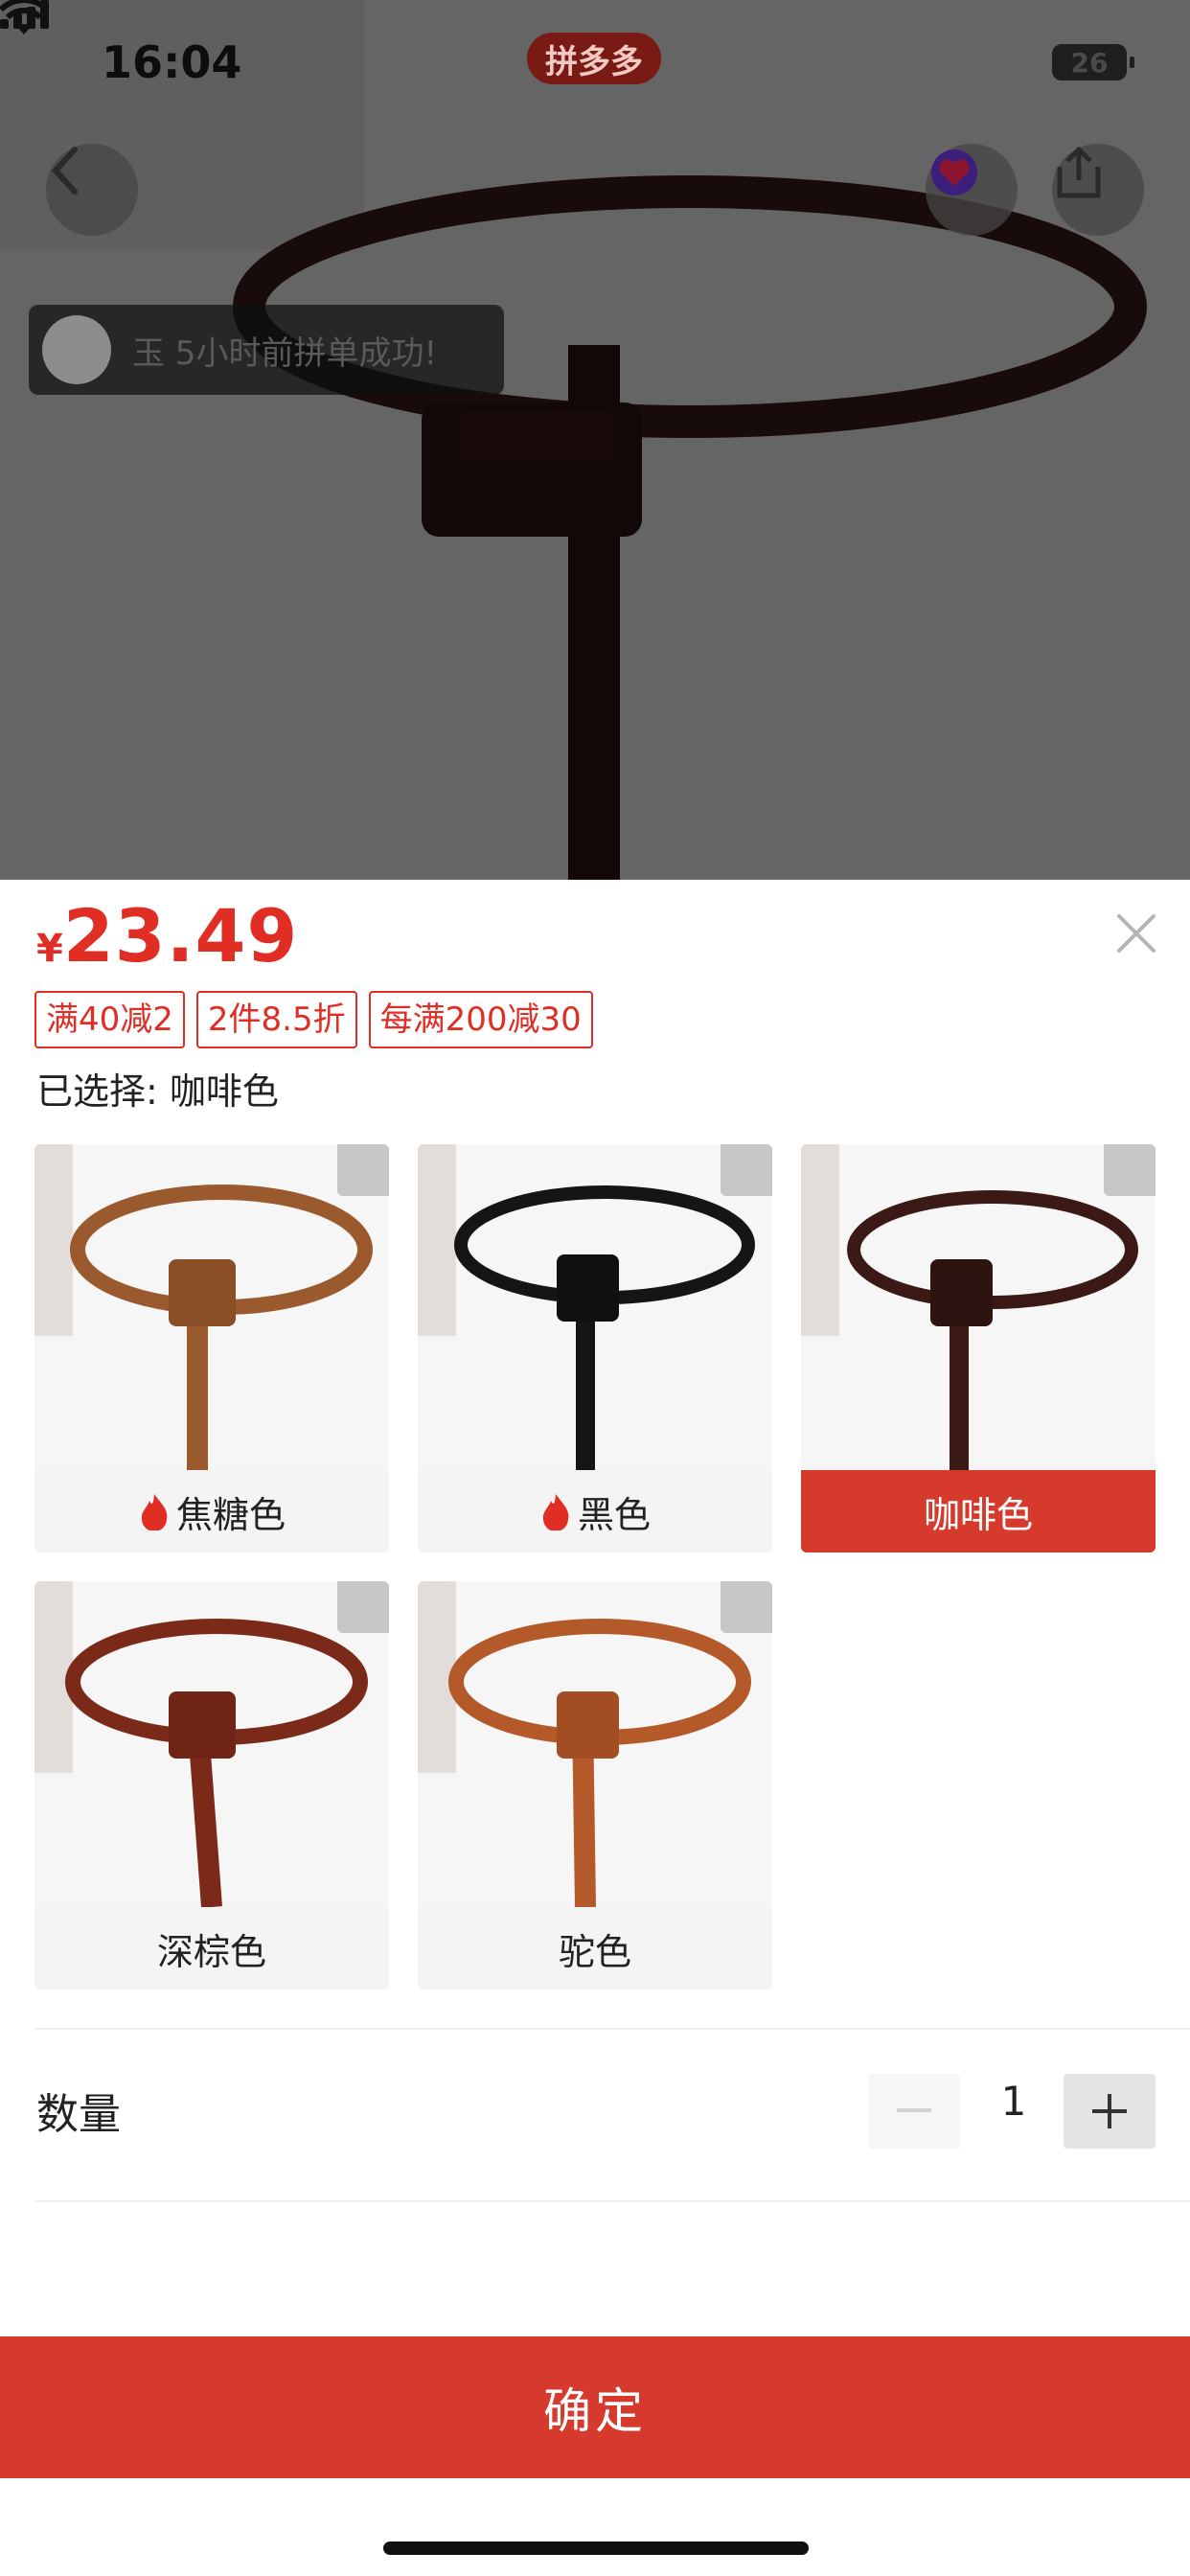  What do you see at coordinates (1136, 933) in the screenshot?
I see `close-icon` at bounding box center [1136, 933].